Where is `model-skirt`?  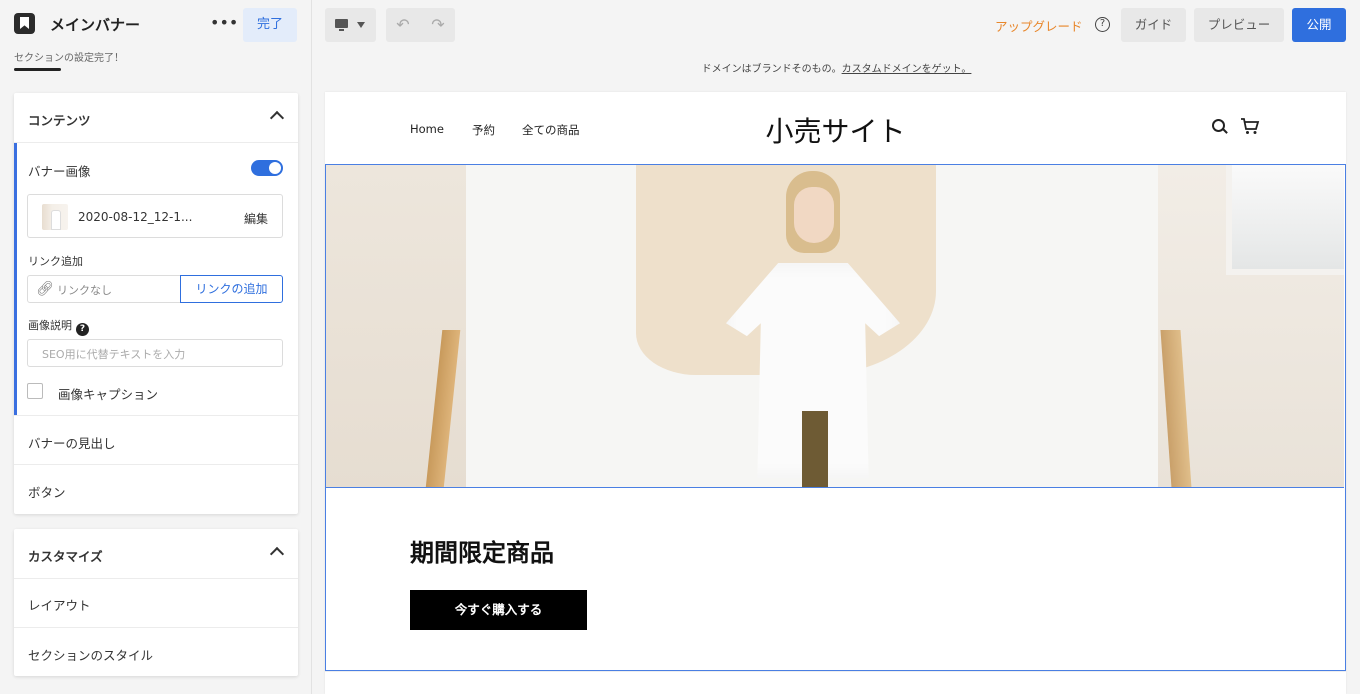 model-skirt is located at coordinates (815, 449).